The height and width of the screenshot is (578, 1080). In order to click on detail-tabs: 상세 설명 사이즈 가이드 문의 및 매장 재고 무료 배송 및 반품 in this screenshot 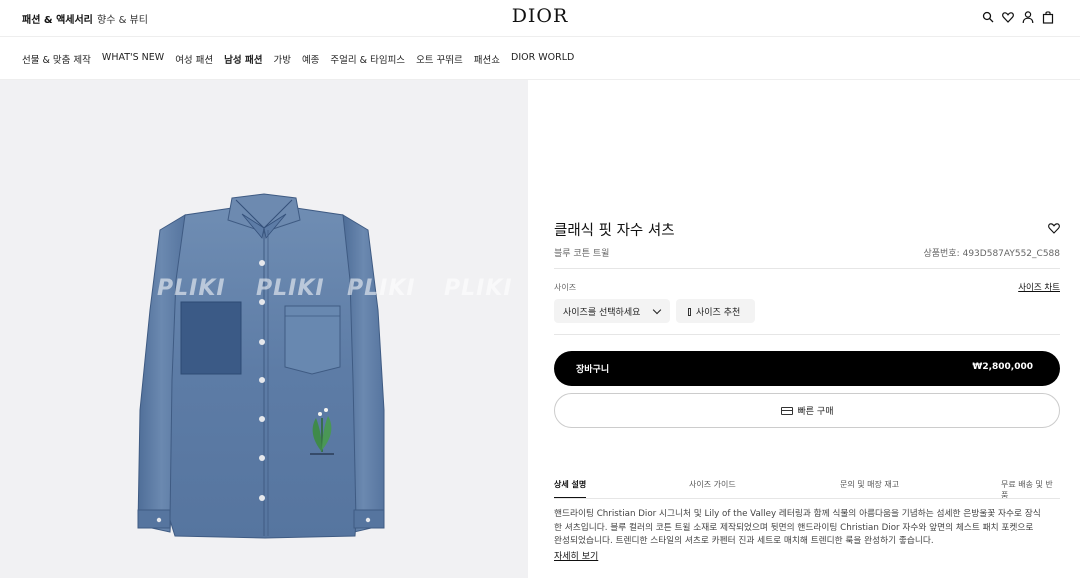, I will do `click(807, 489)`.